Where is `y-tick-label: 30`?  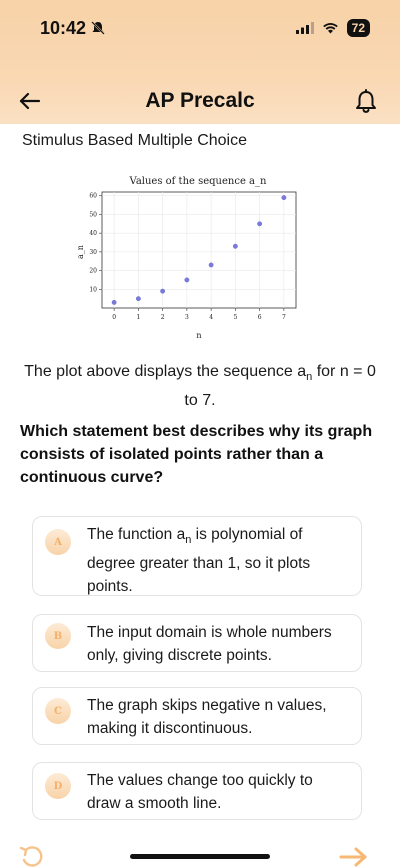 y-tick-label: 30 is located at coordinates (93, 252).